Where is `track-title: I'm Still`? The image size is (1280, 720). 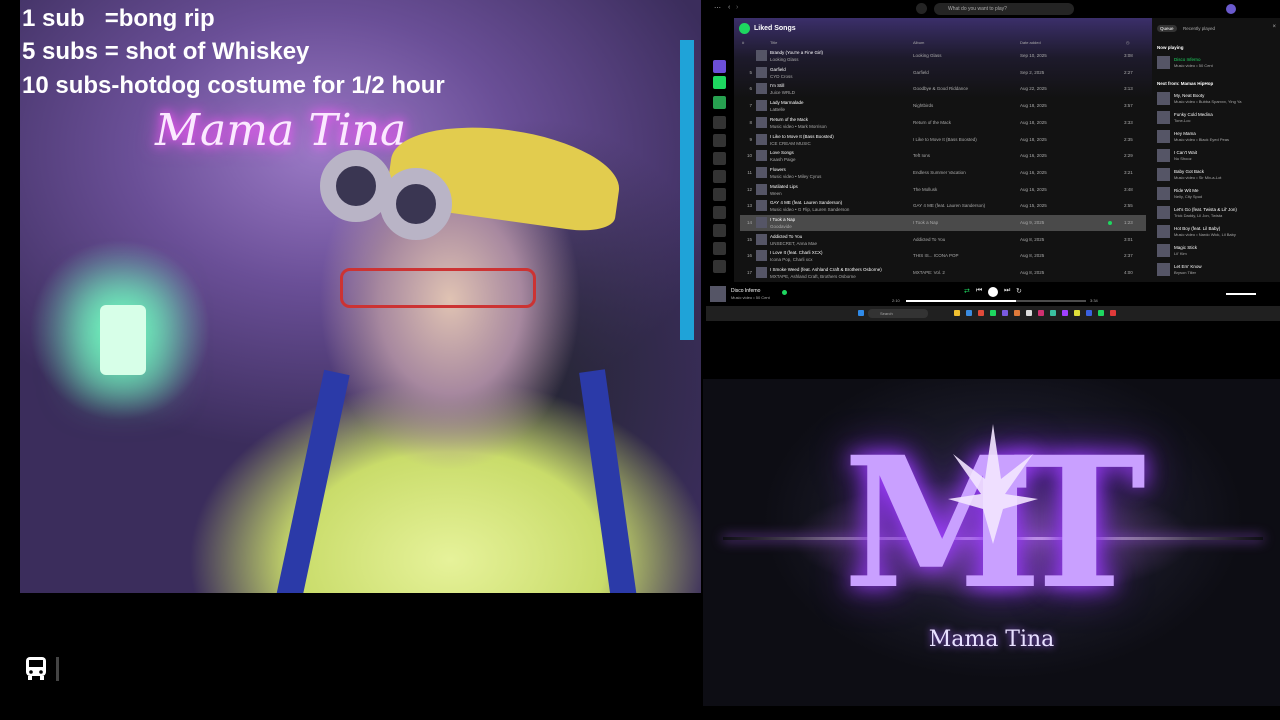
track-title: I'm Still is located at coordinates (777, 85).